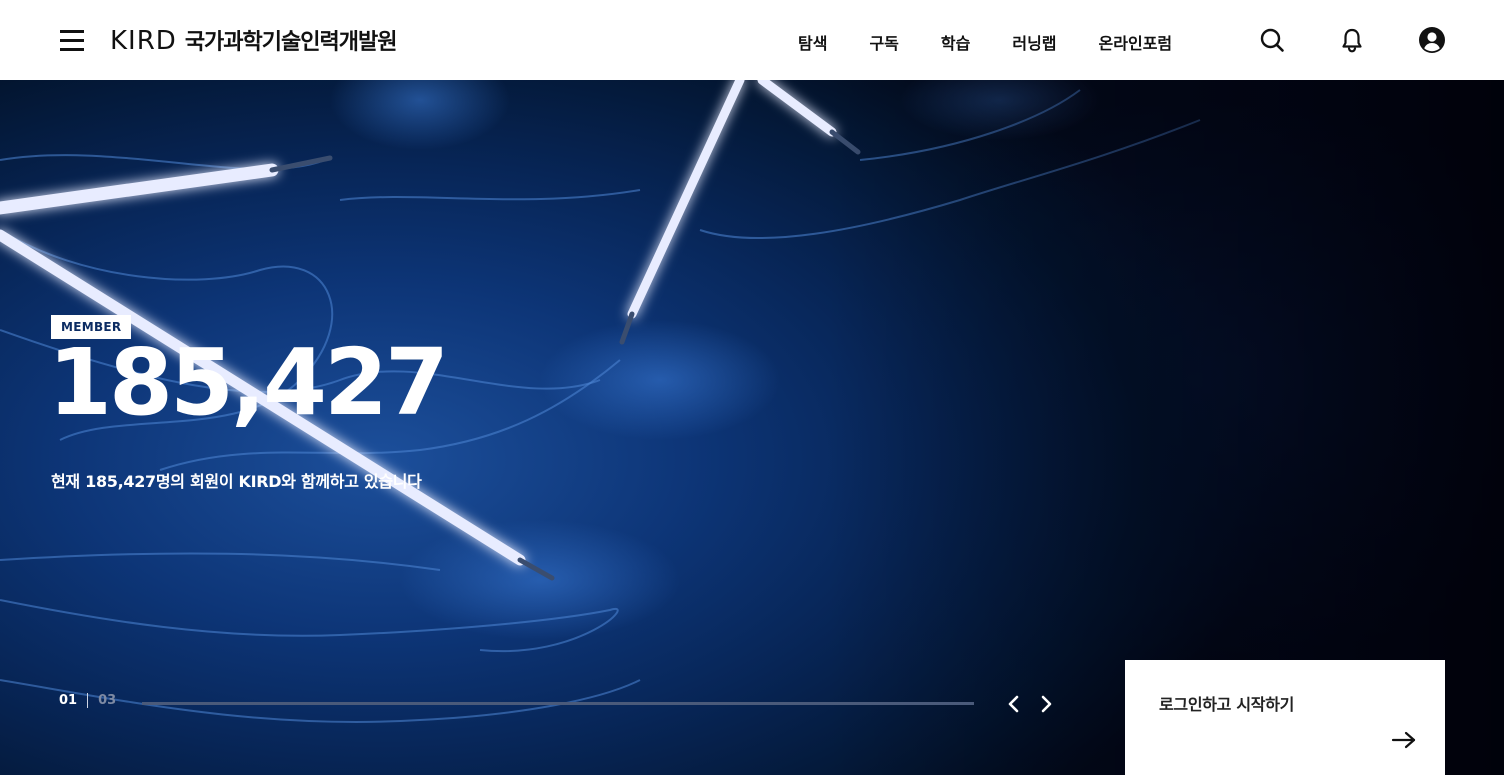 The height and width of the screenshot is (775, 1504). Describe the element at coordinates (68, 700) in the screenshot. I see `pager-current: 01` at that location.